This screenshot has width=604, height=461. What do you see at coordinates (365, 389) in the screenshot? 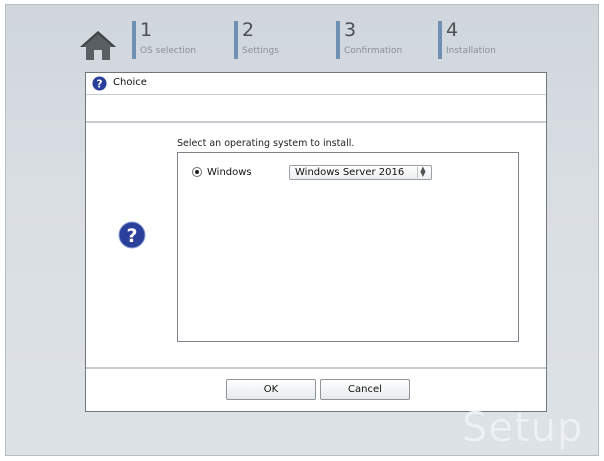
I see `cancel-button: Cancel` at bounding box center [365, 389].